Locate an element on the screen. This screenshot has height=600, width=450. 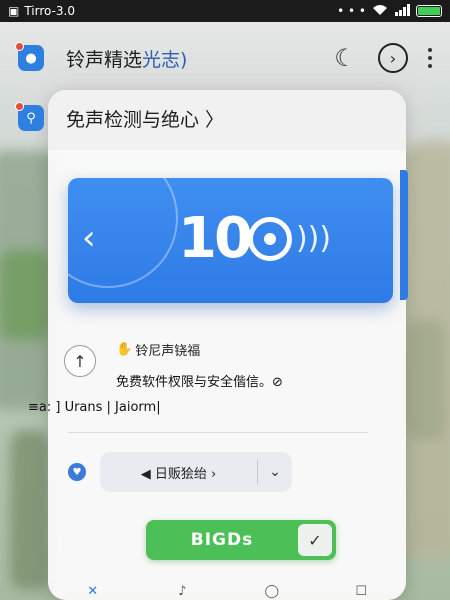
tab-profile-icon: ☐ is located at coordinates (361, 592).